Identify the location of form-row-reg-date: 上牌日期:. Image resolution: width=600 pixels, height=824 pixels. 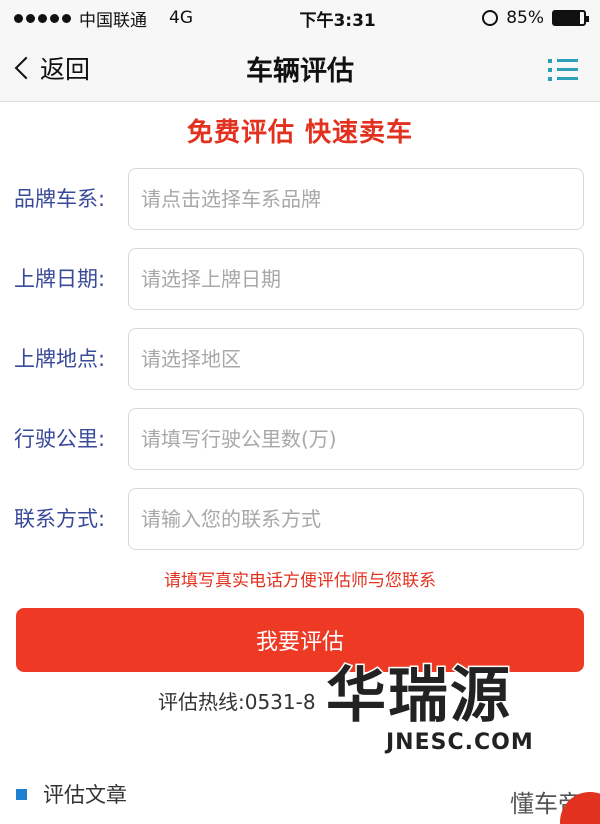
(300, 279).